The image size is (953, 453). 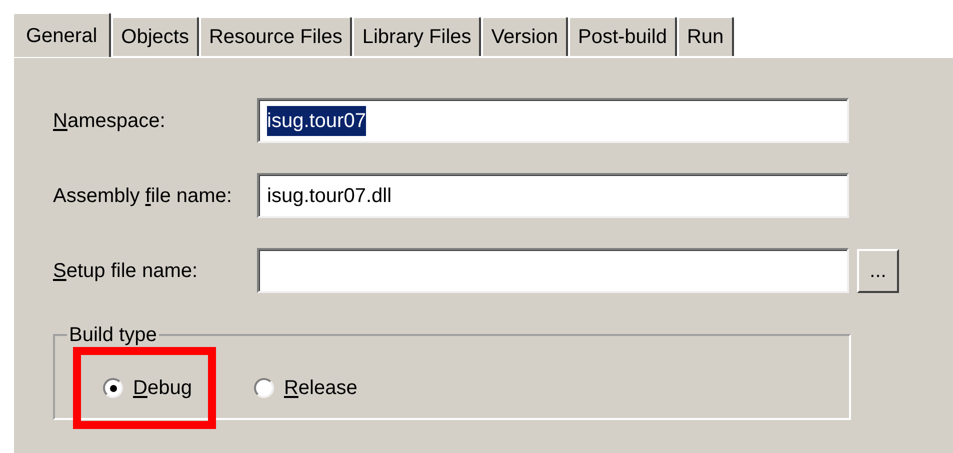 What do you see at coordinates (162, 388) in the screenshot?
I see `radio-label: Debug` at bounding box center [162, 388].